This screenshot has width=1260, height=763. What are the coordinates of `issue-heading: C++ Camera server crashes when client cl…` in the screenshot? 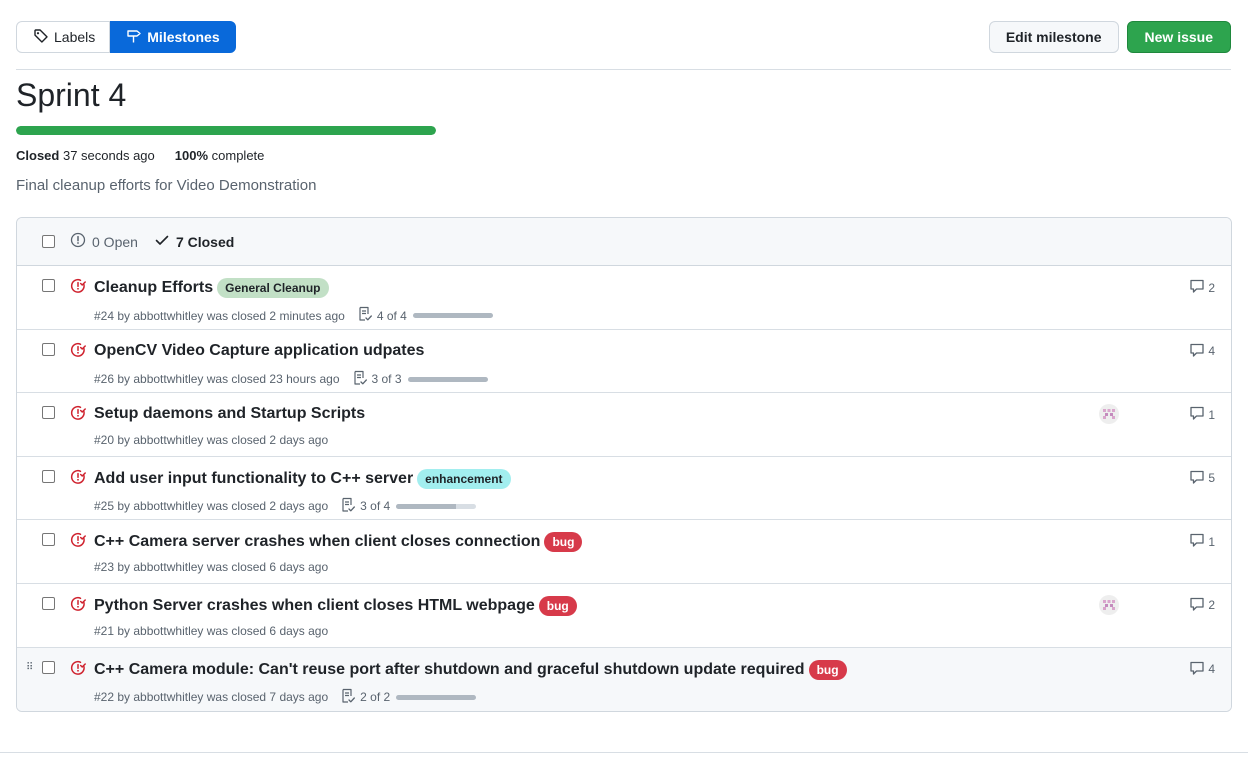 It's located at (338, 542).